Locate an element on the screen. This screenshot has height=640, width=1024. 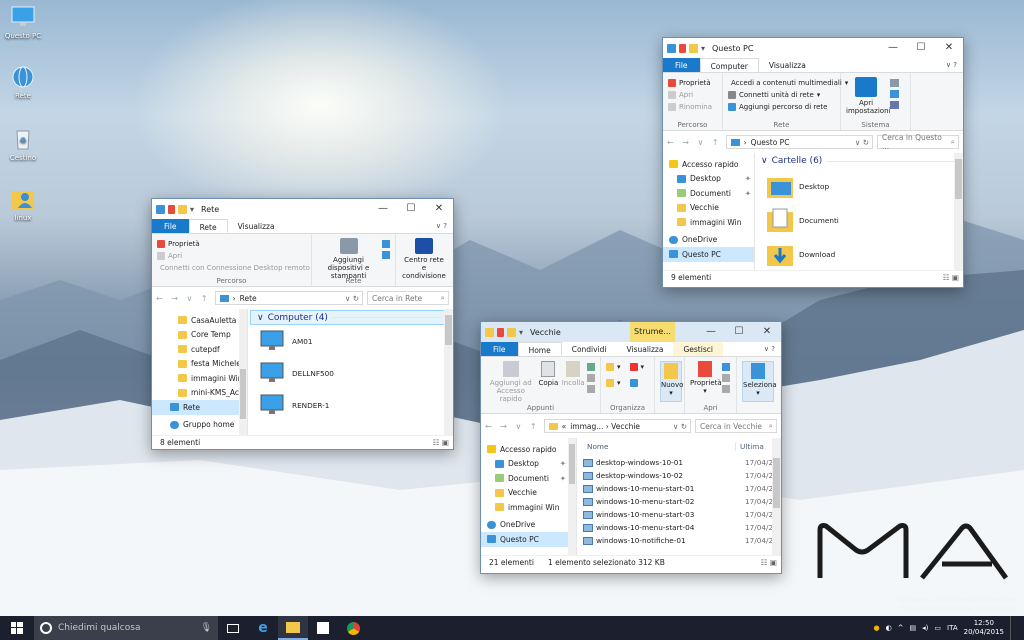
history-icon is located at coordinates (726, 389).